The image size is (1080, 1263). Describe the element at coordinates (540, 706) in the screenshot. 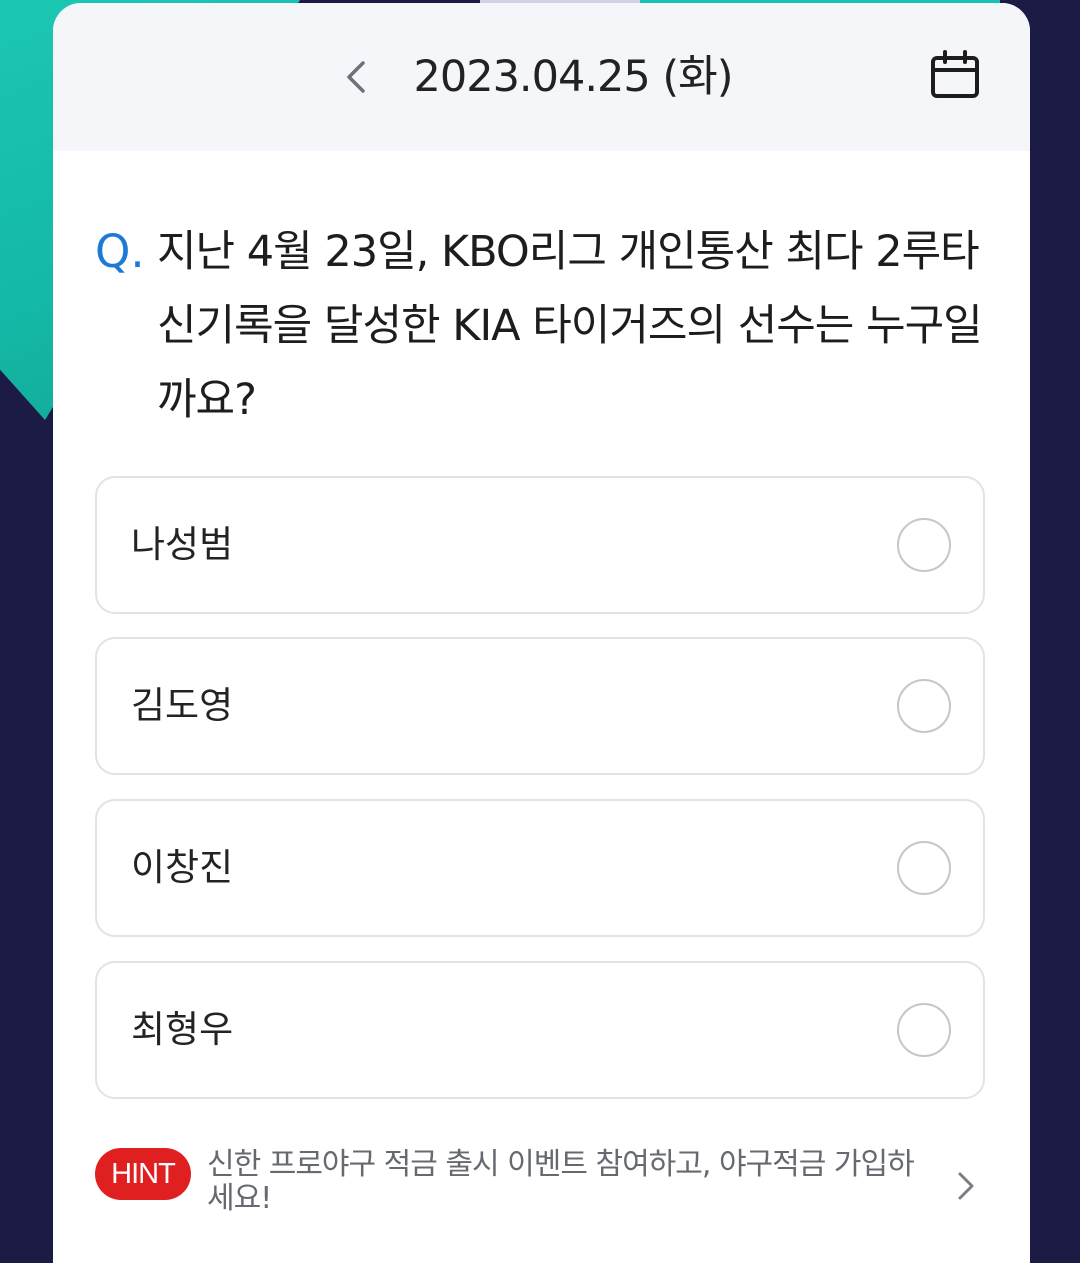

I see `answer-option-2: 김도영` at that location.